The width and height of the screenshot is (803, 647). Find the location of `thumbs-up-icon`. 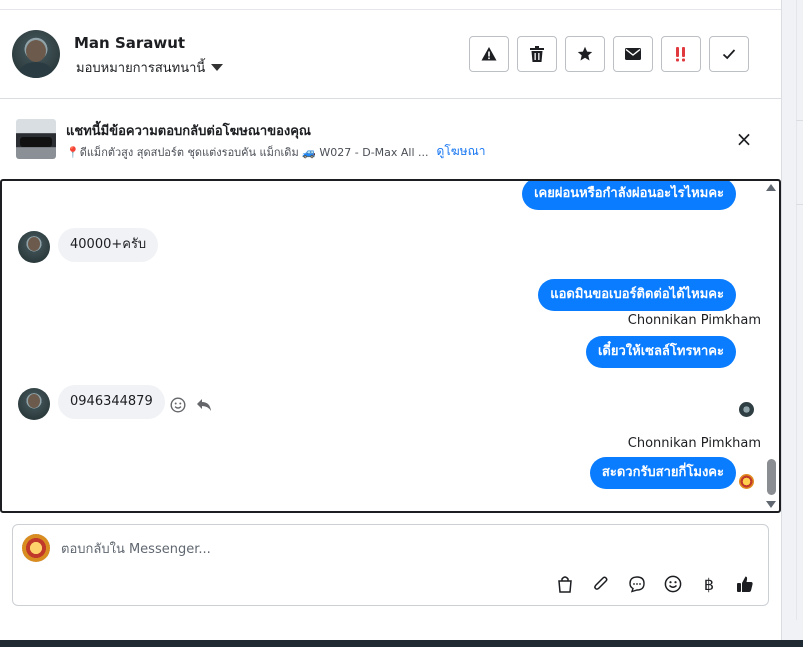

thumbs-up-icon is located at coordinates (745, 584).